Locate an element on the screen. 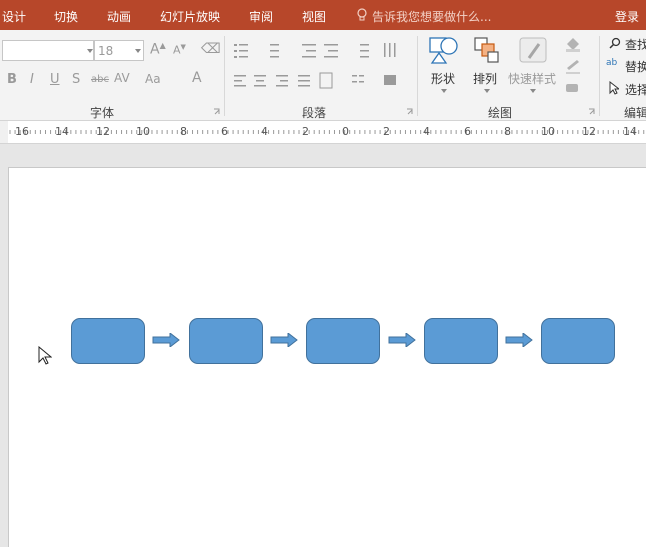  find-label: 查找 is located at coordinates (635, 45).